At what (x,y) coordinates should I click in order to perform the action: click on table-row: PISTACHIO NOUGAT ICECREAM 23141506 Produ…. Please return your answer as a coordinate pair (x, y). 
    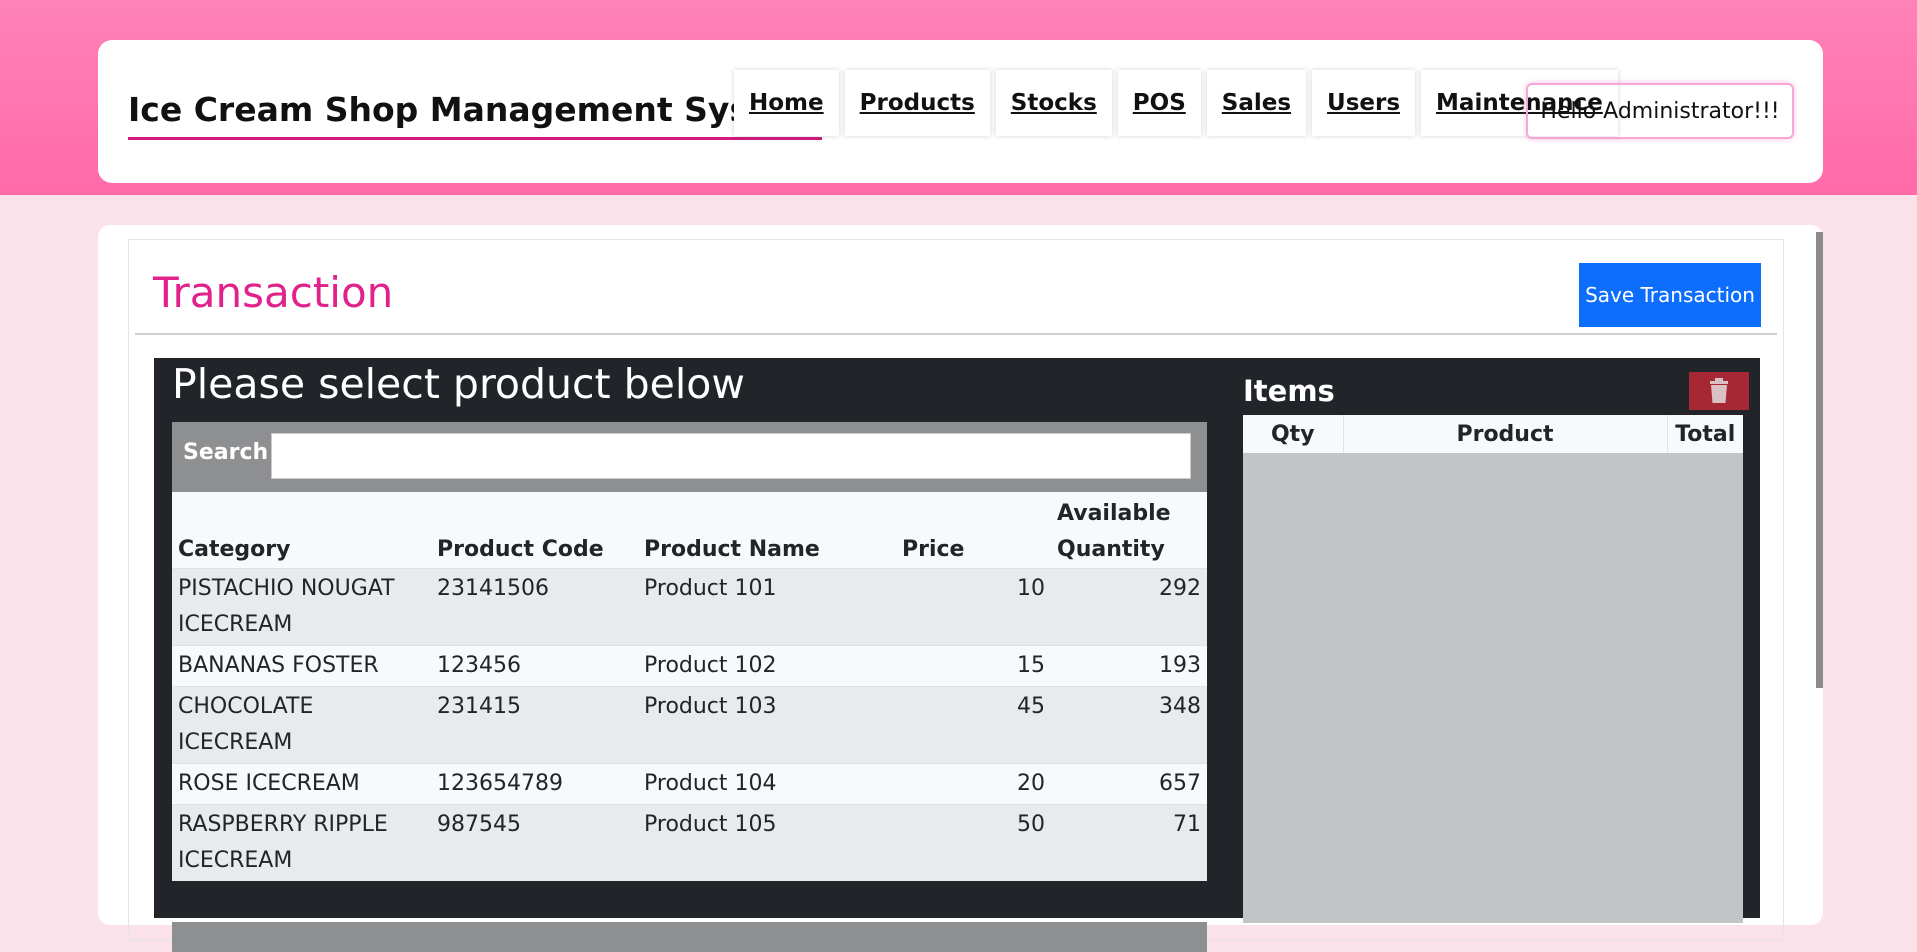
    Looking at the image, I should click on (689, 607).